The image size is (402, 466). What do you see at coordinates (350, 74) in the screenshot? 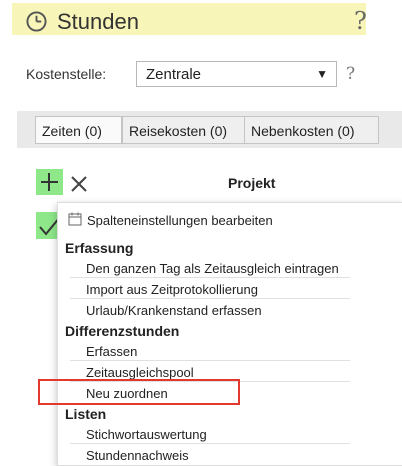
I see `kostenstelle-help-icon: ?` at bounding box center [350, 74].